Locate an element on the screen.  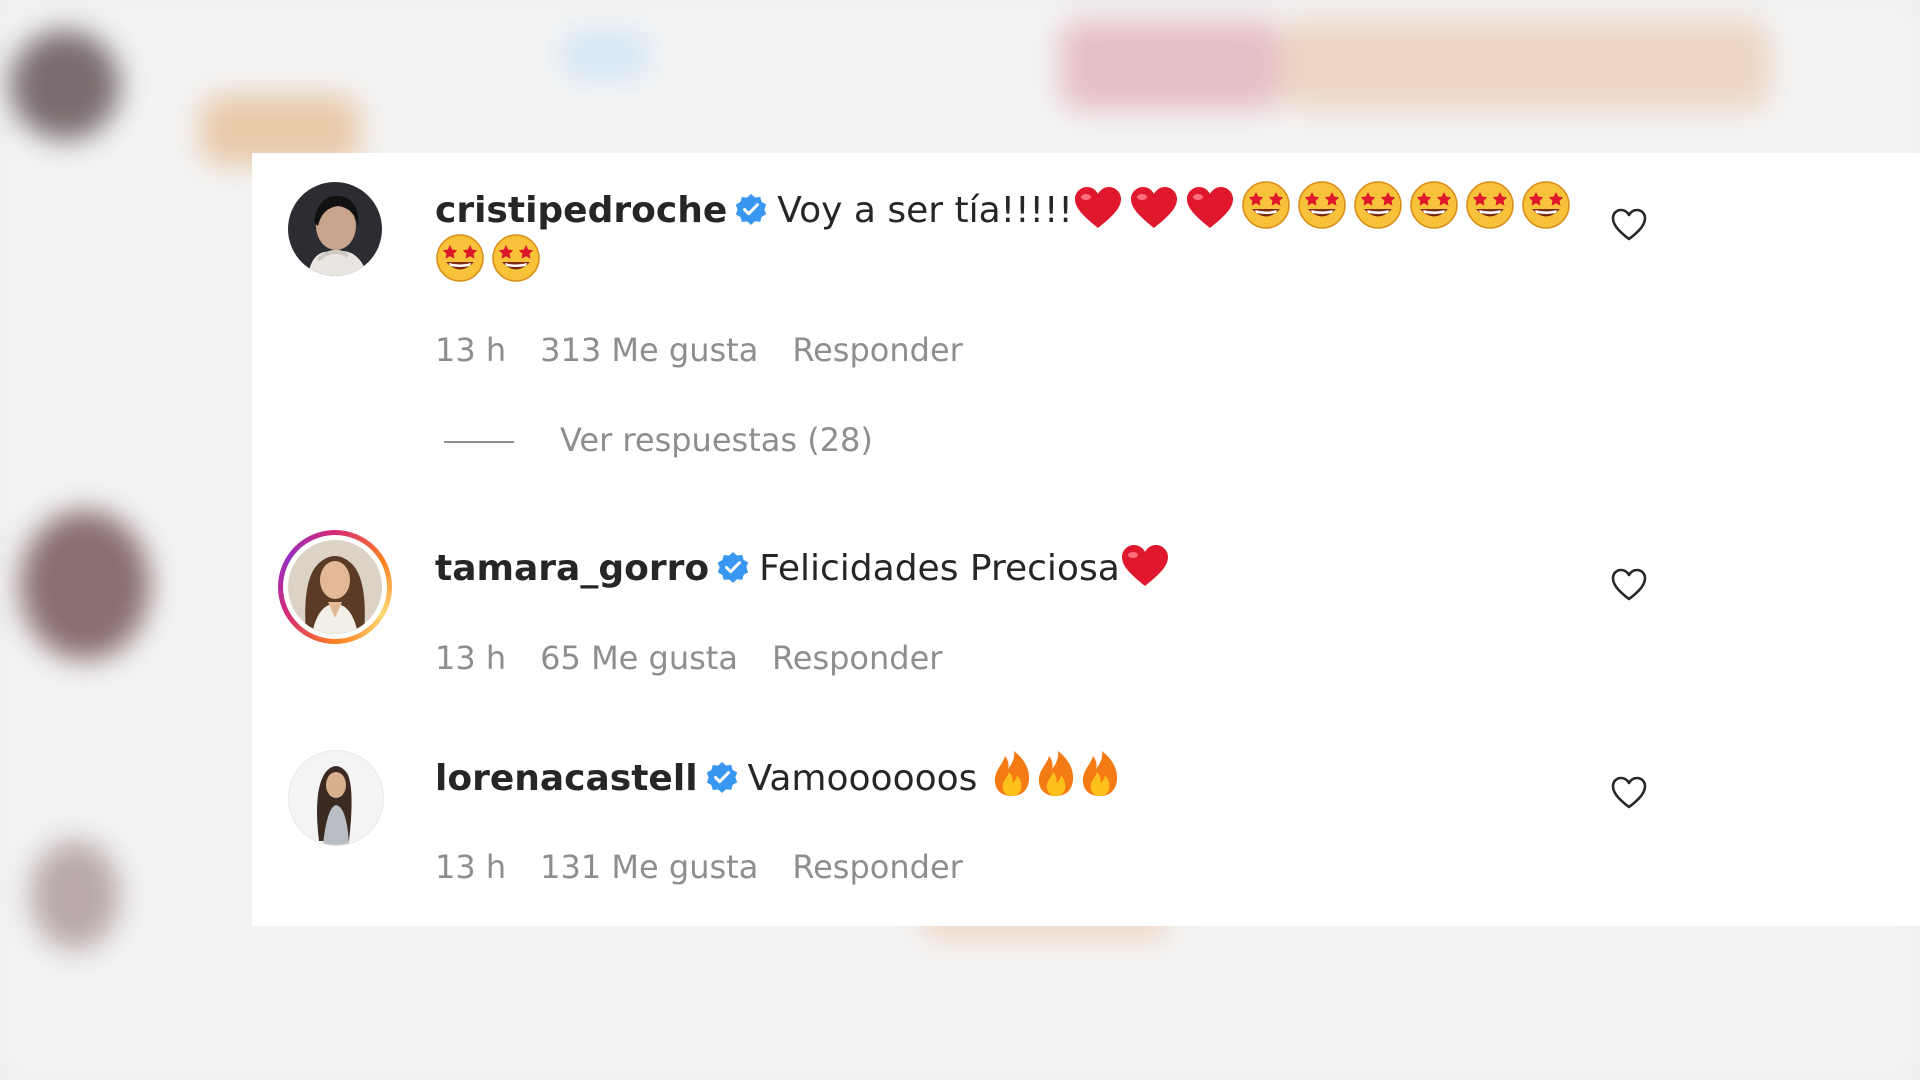
replies-divider is located at coordinates (479, 442).